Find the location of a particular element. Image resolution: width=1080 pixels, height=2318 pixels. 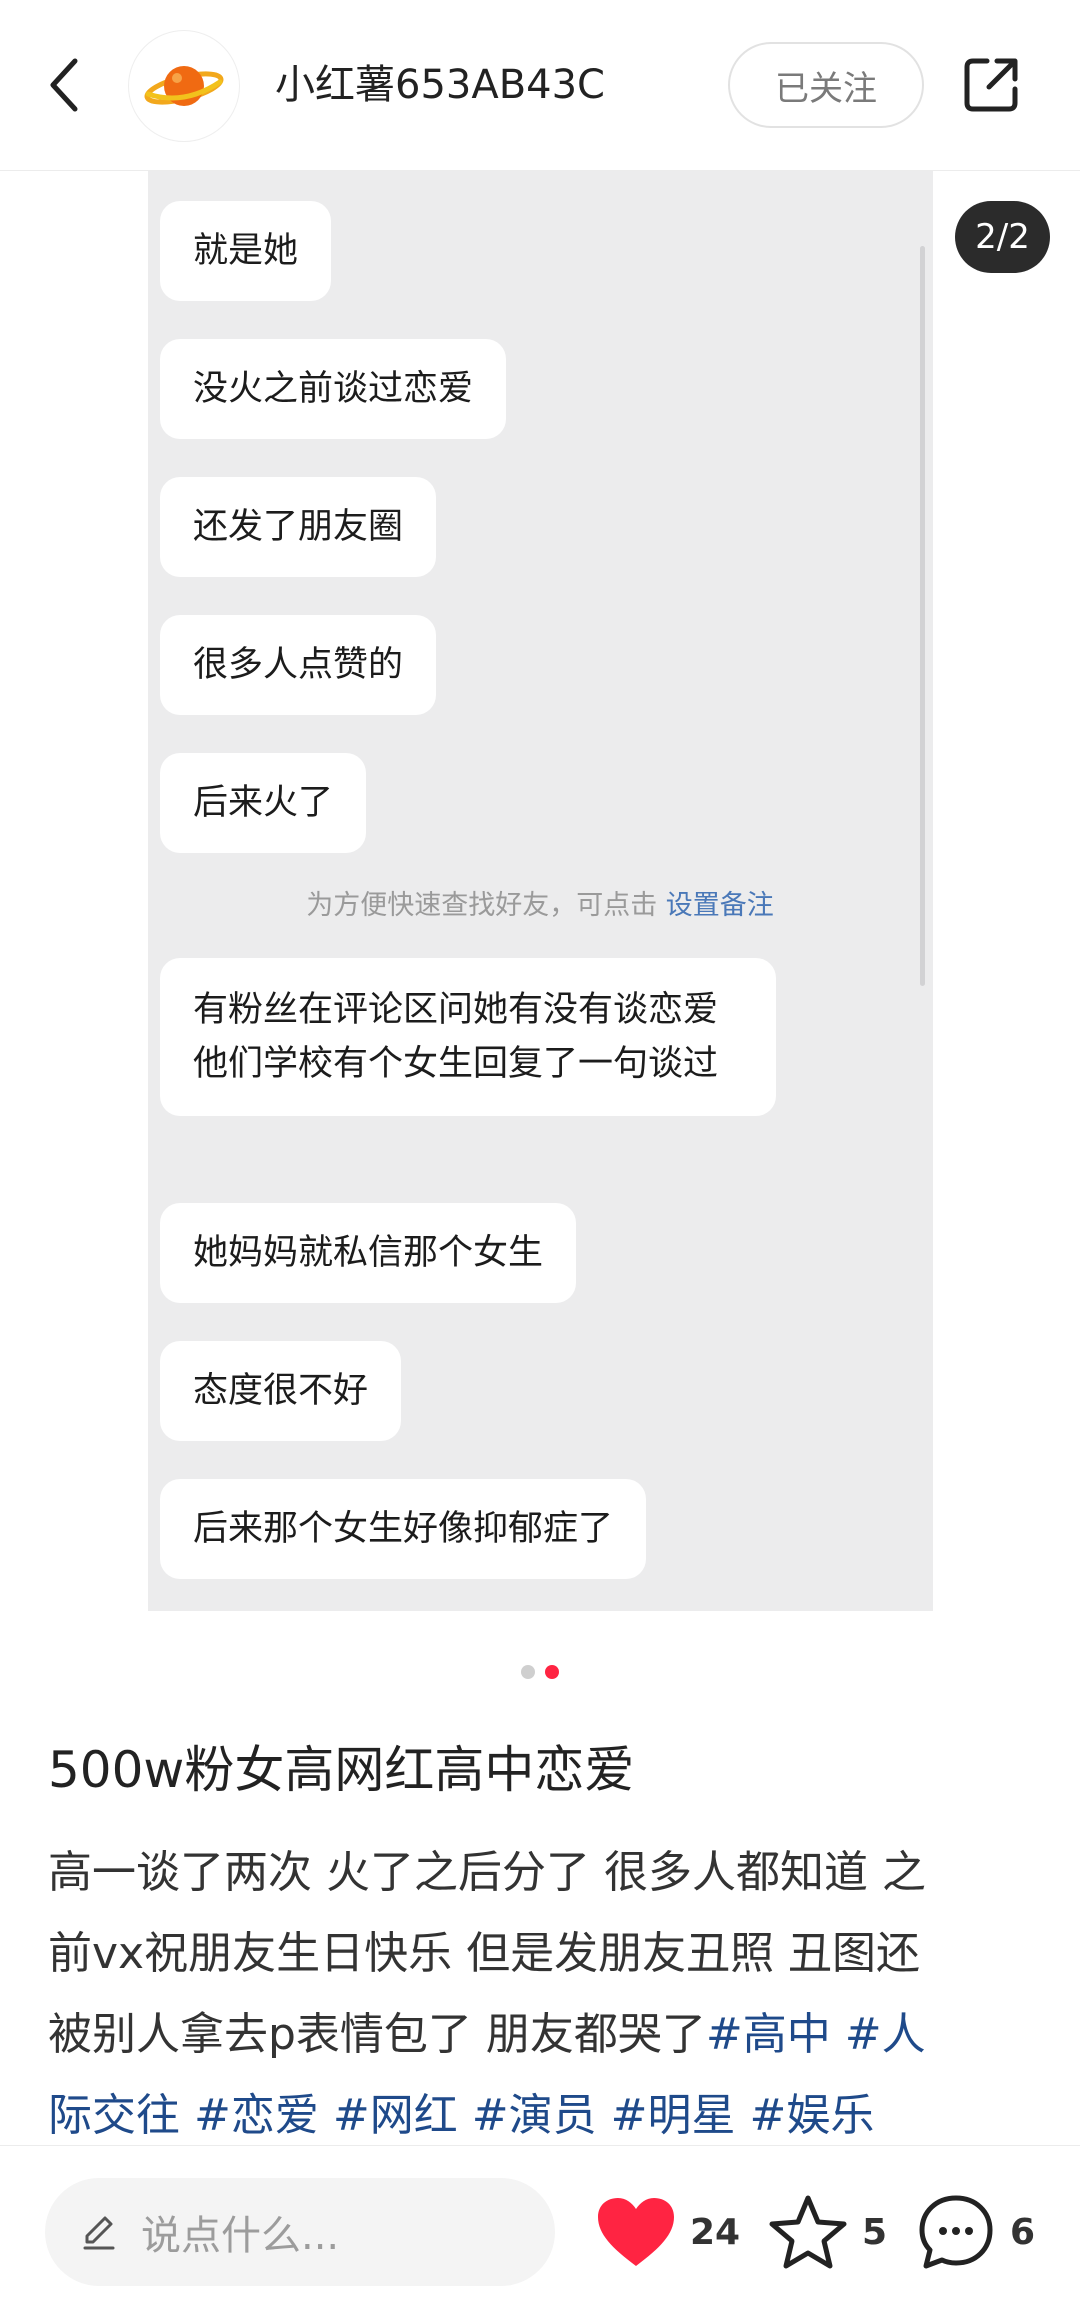

chevron-left-icon is located at coordinates (64, 85).